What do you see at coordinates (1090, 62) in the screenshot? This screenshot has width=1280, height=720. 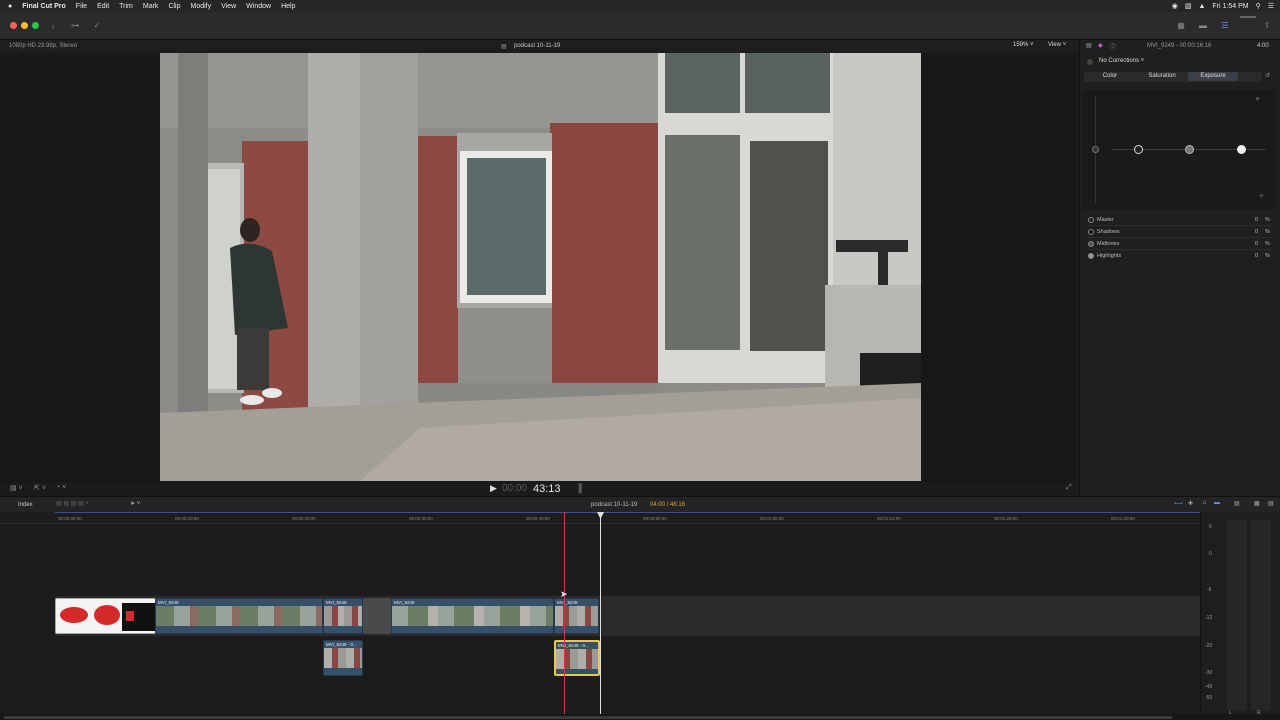 I see `correction-toggle` at bounding box center [1090, 62].